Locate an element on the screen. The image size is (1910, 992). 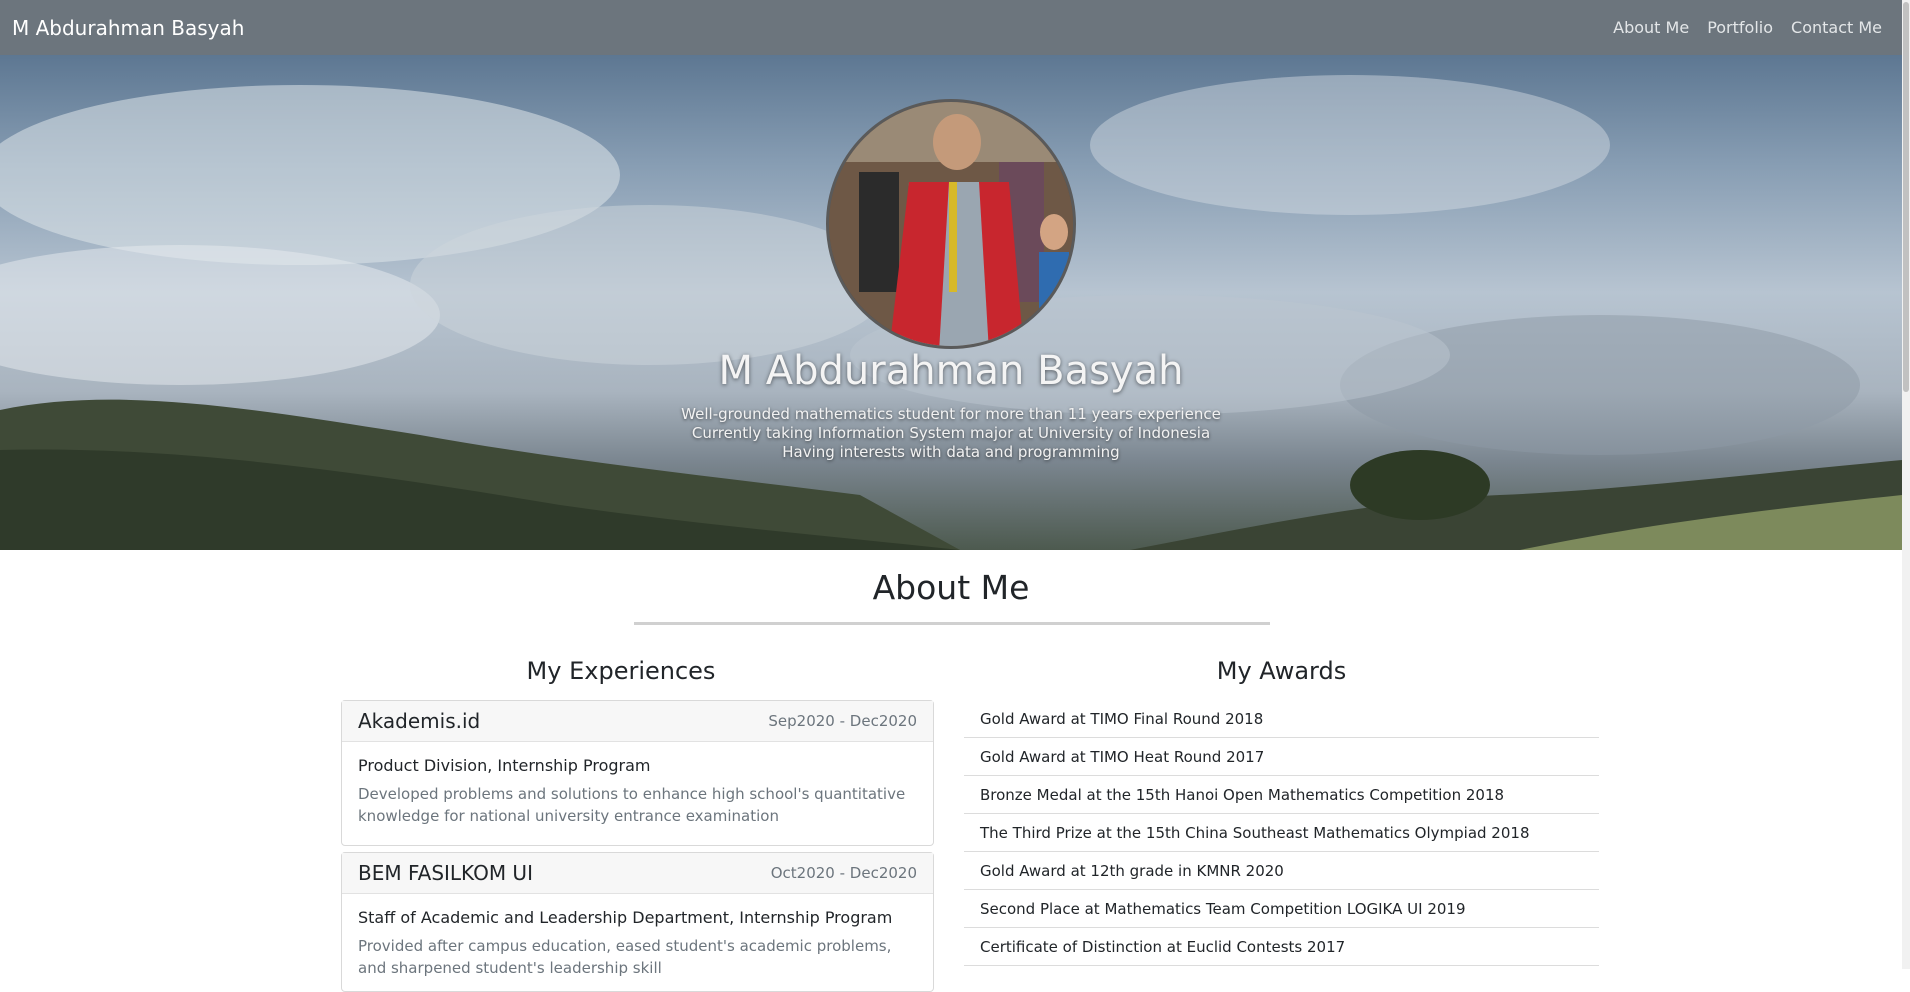
nav-links: About Me Portfolio Contact Me is located at coordinates (1747, 27).